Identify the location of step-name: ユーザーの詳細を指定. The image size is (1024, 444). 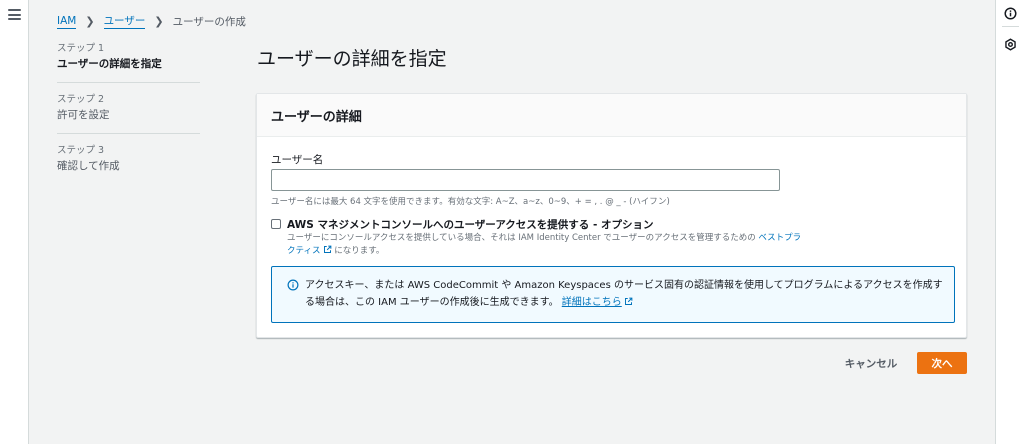
(109, 64).